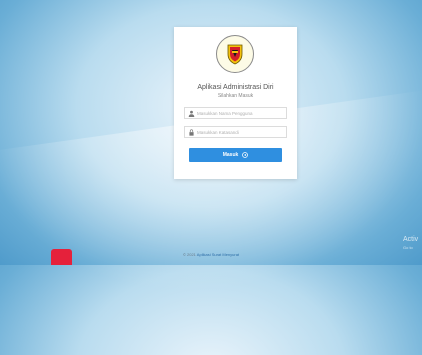  What do you see at coordinates (191, 113) in the screenshot?
I see `user-icon` at bounding box center [191, 113].